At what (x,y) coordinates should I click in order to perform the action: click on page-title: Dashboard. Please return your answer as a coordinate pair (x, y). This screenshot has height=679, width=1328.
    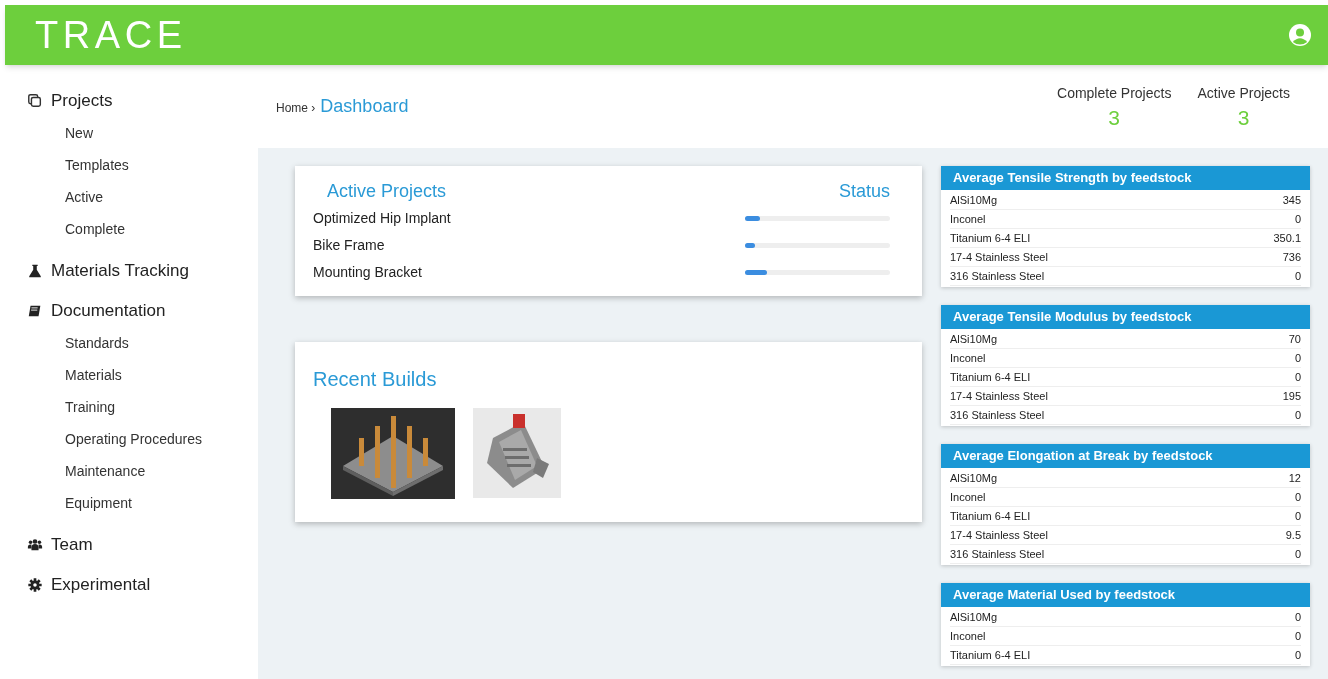
    Looking at the image, I should click on (364, 106).